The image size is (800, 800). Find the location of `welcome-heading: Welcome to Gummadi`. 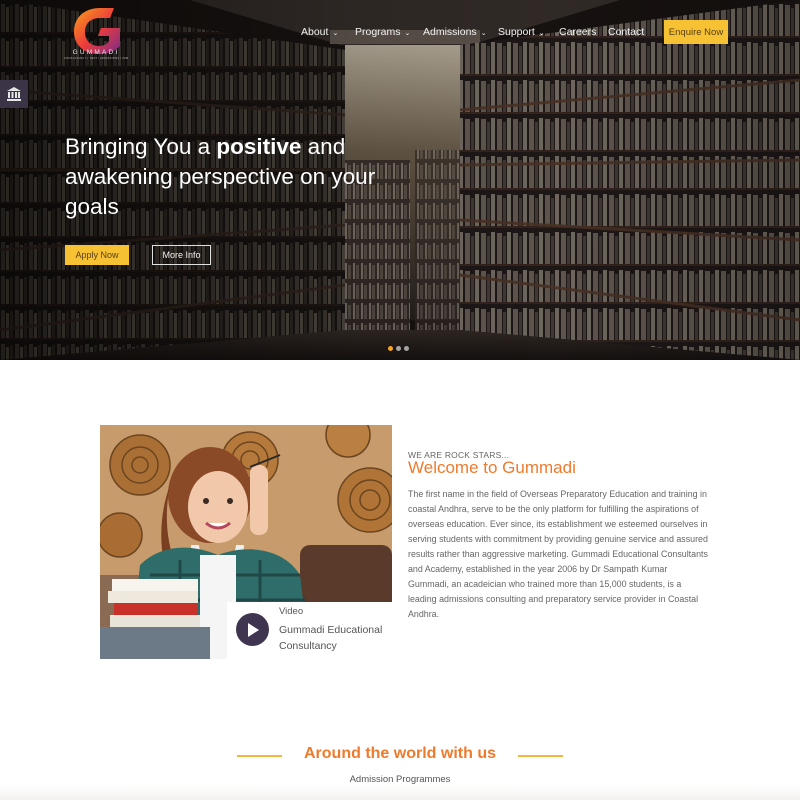

welcome-heading: Welcome to Gummadi is located at coordinates (492, 467).